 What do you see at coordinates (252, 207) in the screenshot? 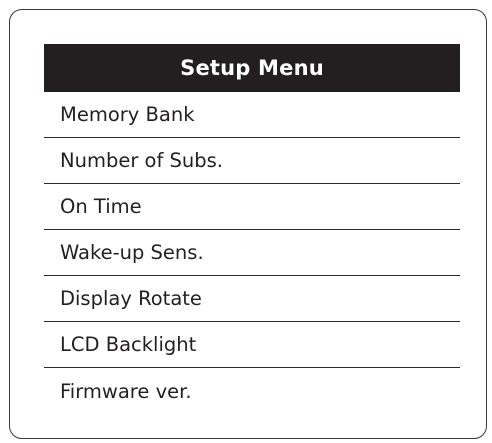
I see `menu-item-on-time: On Time` at bounding box center [252, 207].